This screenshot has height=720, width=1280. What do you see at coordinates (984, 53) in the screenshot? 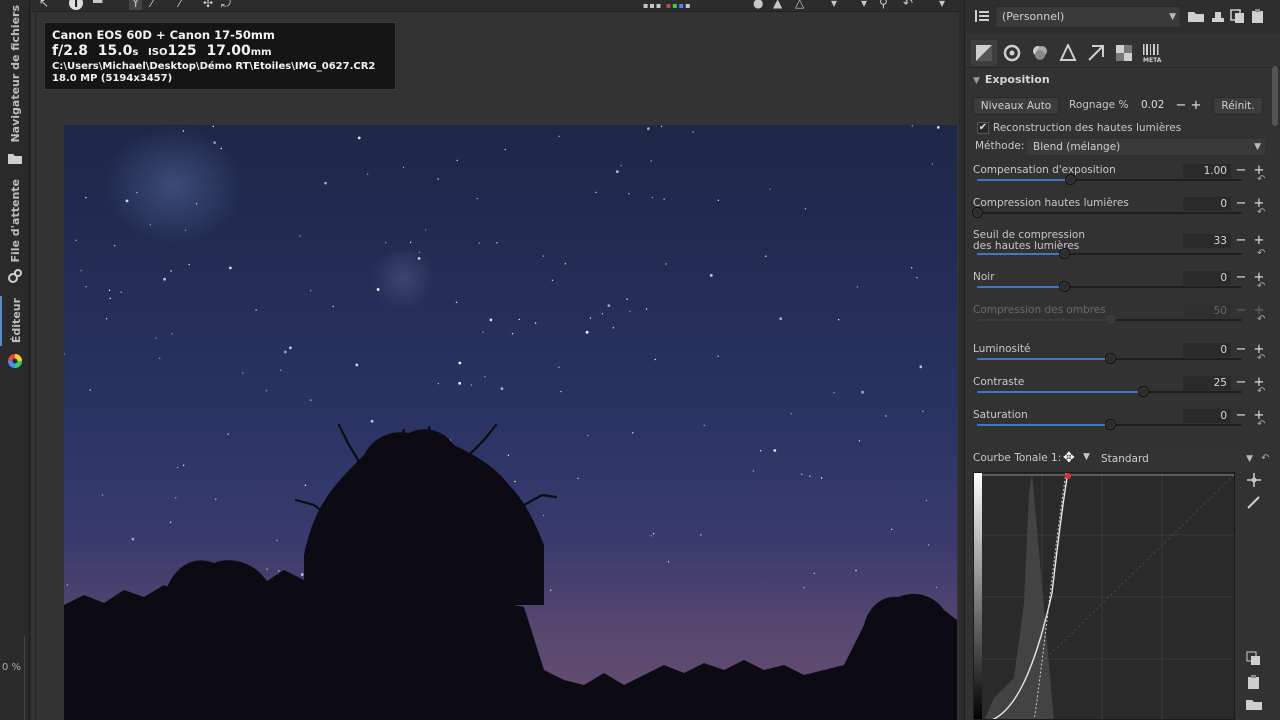
I see `exposure-tab-icon` at bounding box center [984, 53].